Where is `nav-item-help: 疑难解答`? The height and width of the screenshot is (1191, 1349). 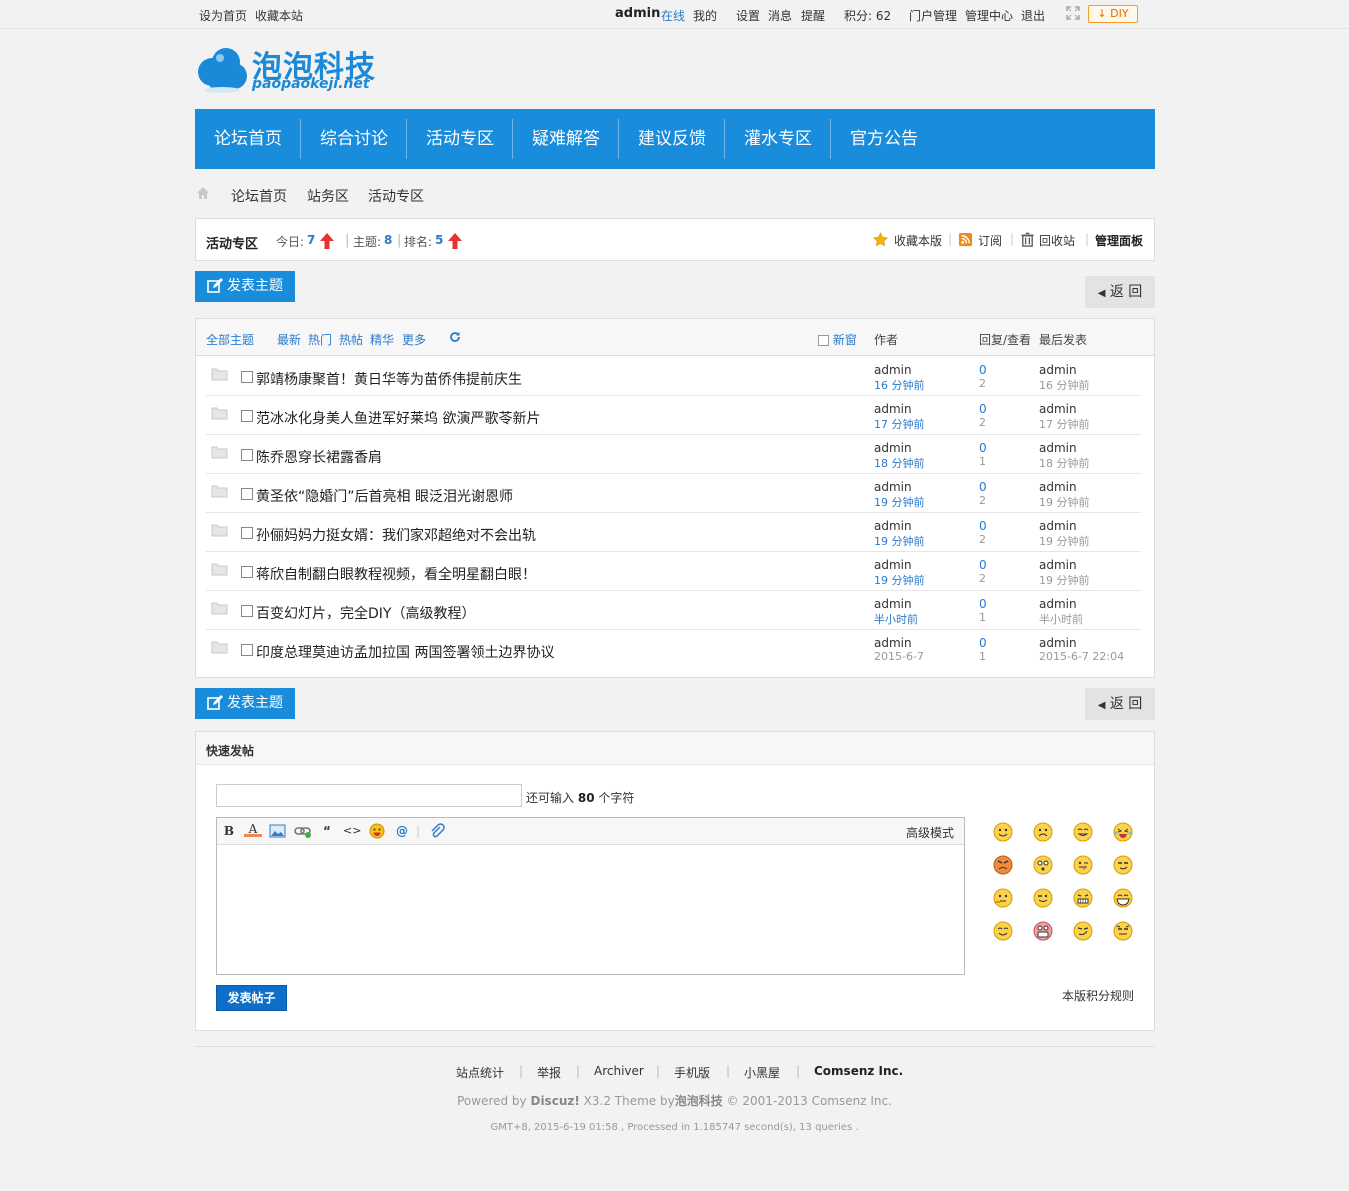
nav-item-help: 疑难解答 is located at coordinates (566, 139).